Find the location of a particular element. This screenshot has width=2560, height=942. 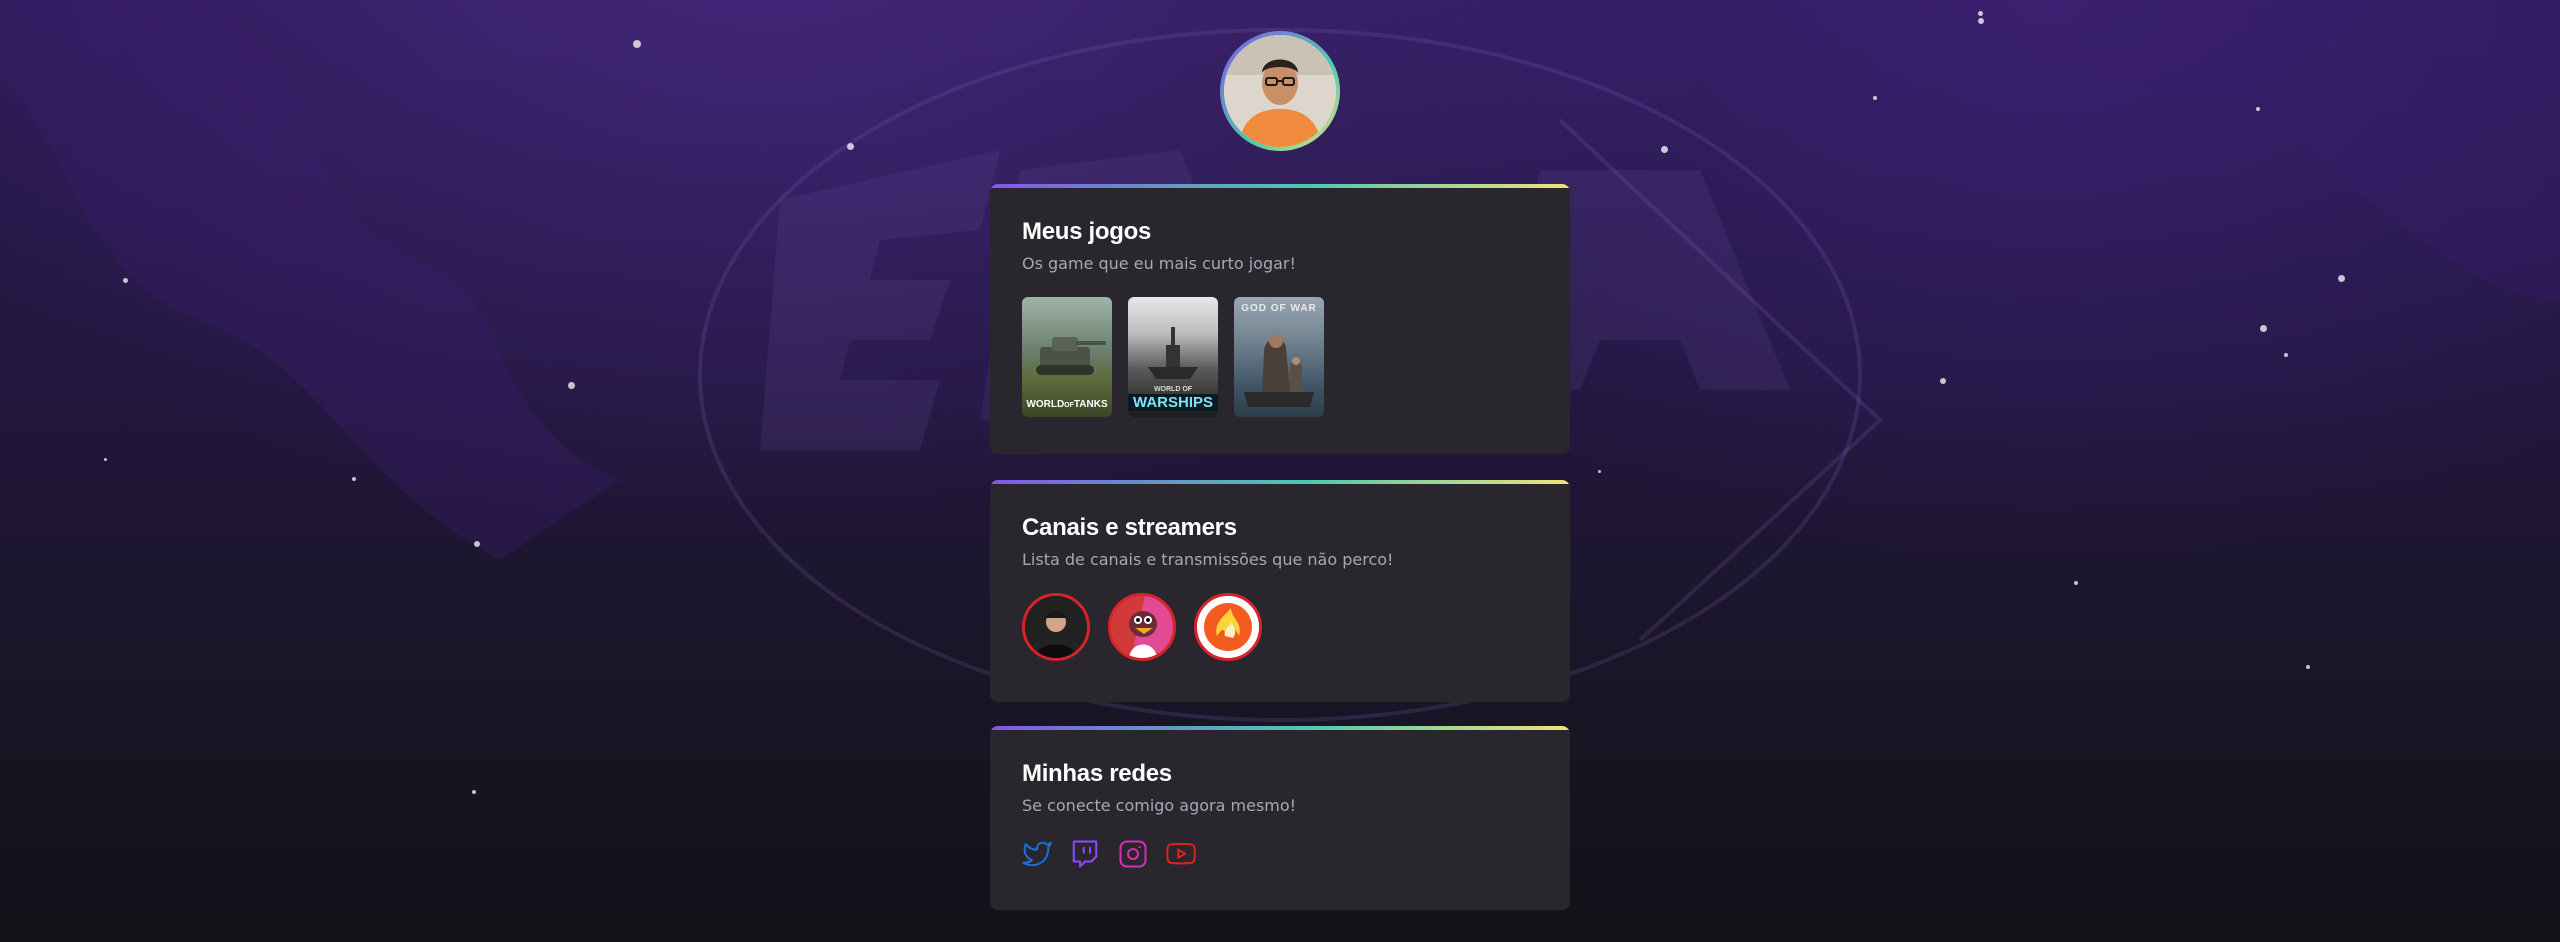

wows-cover-text-1: WORLD OF is located at coordinates (1173, 389).